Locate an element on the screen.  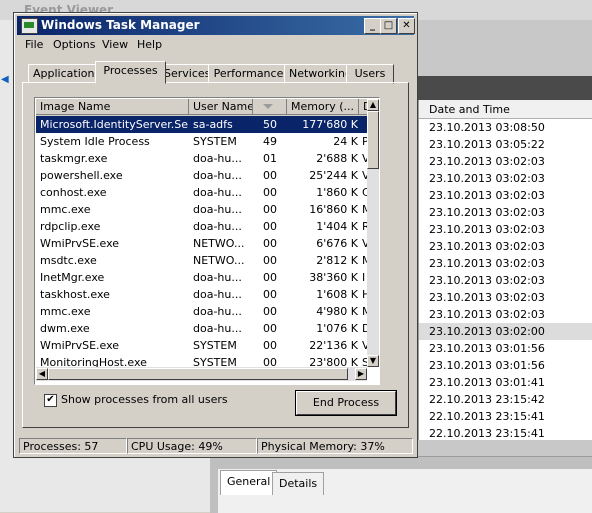
process-row: taskmgr.exe doa-hu... 01 2'688 KV is located at coordinates (203, 158).